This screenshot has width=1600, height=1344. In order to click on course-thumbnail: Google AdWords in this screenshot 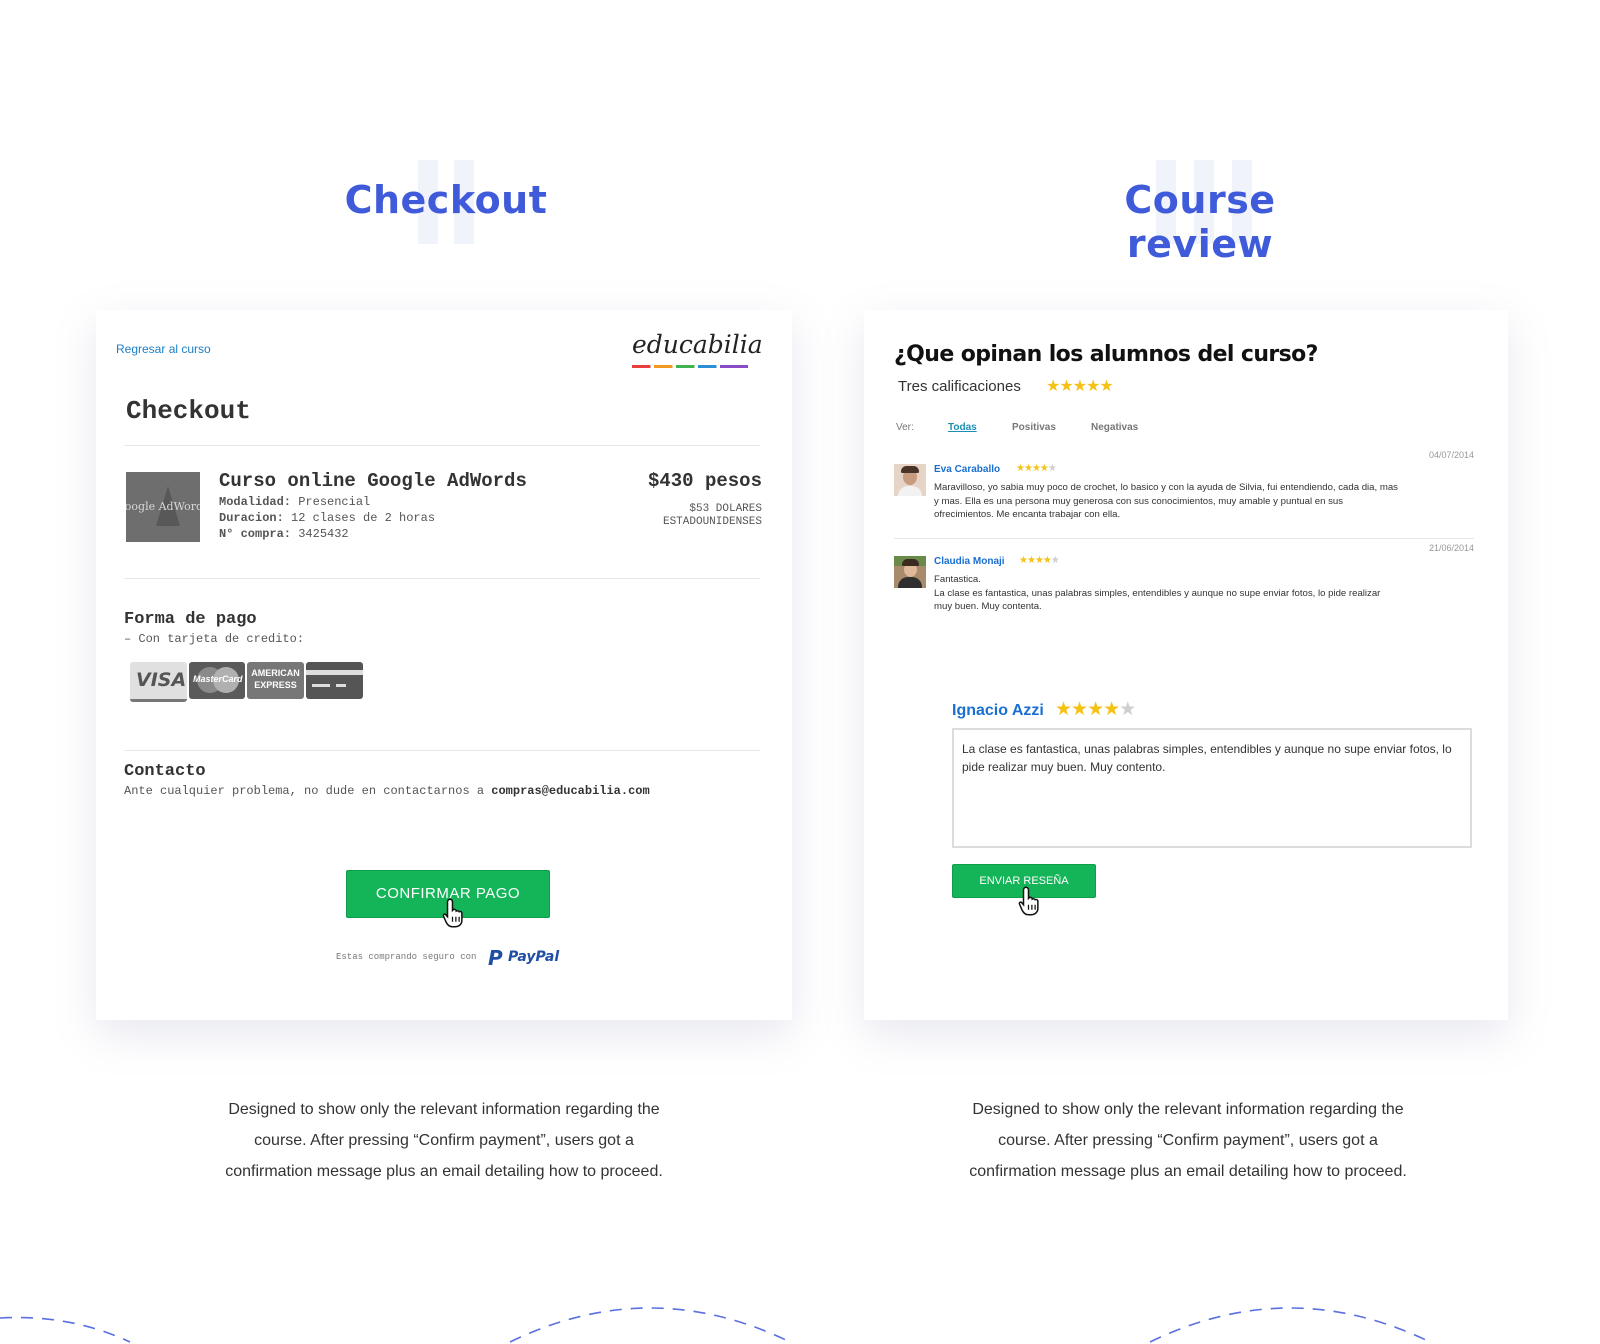, I will do `click(163, 507)`.